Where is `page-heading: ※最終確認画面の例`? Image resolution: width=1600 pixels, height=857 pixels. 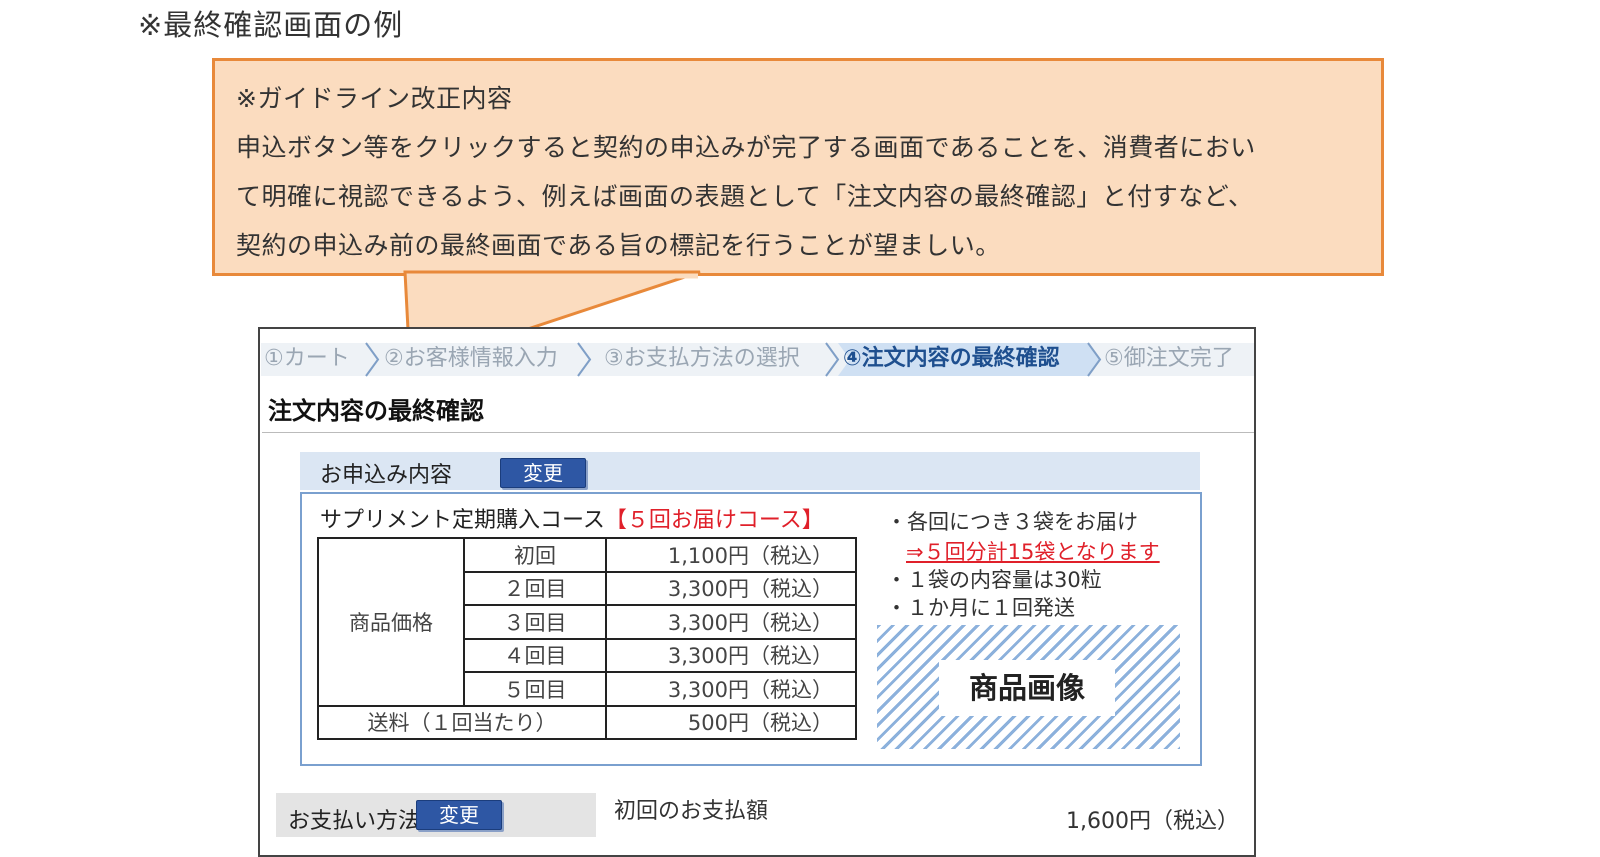 page-heading: ※最終確認画面の例 is located at coordinates (271, 25).